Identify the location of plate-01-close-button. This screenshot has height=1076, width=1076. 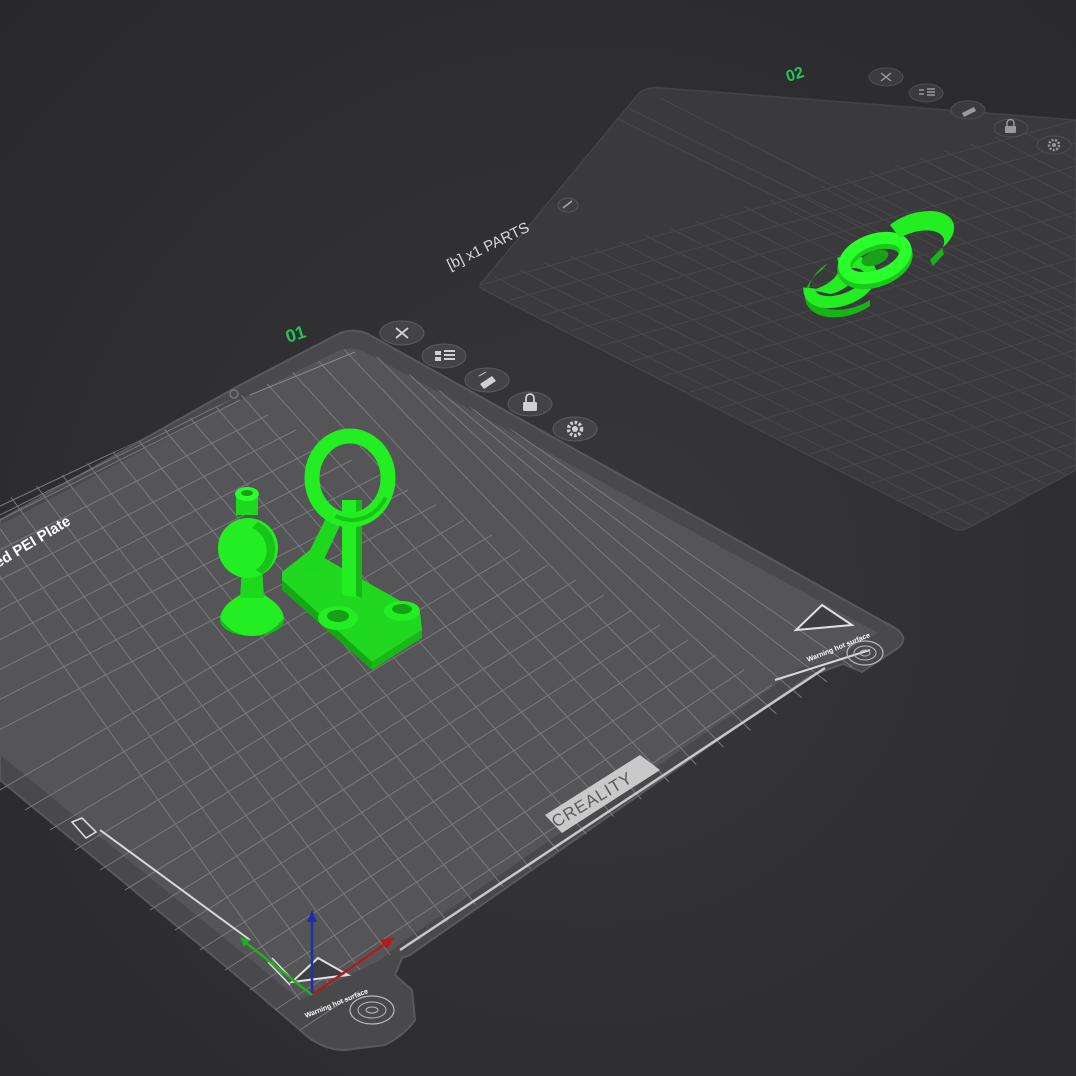
(402, 333).